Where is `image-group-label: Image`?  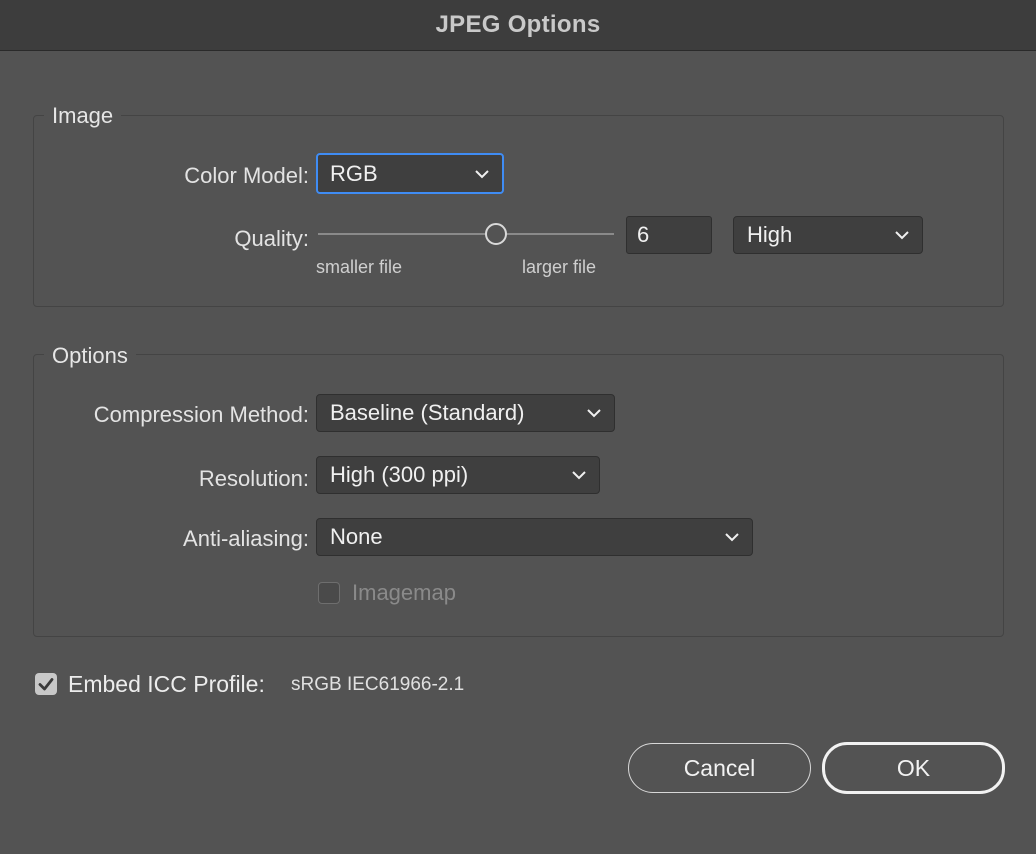
image-group-label: Image is located at coordinates (83, 116).